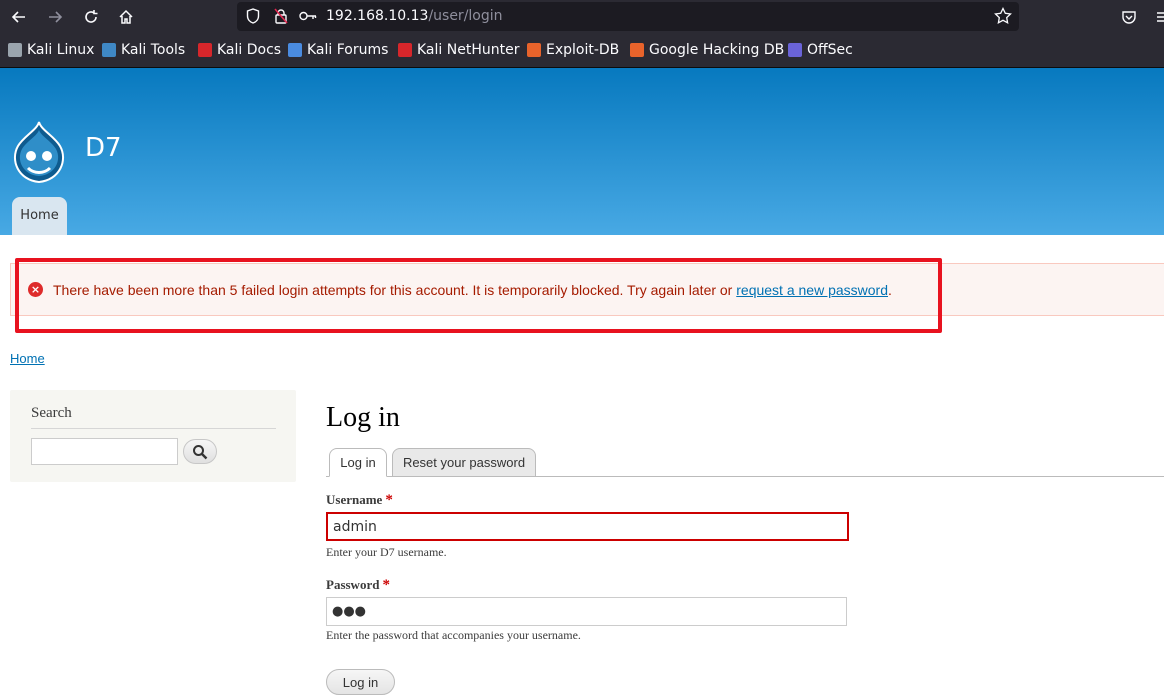 The image size is (1164, 699). I want to click on bookmark-offsec: OffSec, so click(820, 50).